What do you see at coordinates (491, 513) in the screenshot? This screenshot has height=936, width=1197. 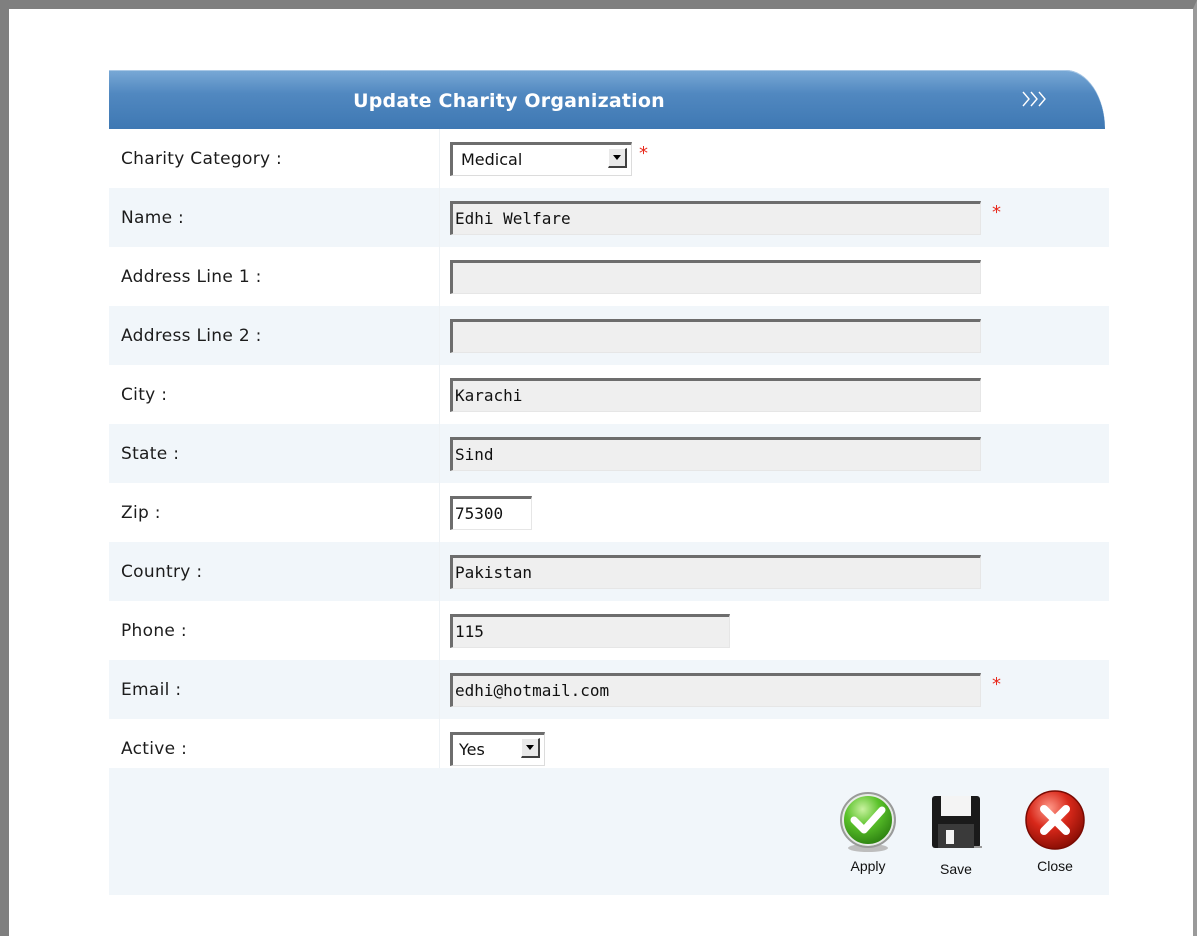 I see `zip-input: 75300` at bounding box center [491, 513].